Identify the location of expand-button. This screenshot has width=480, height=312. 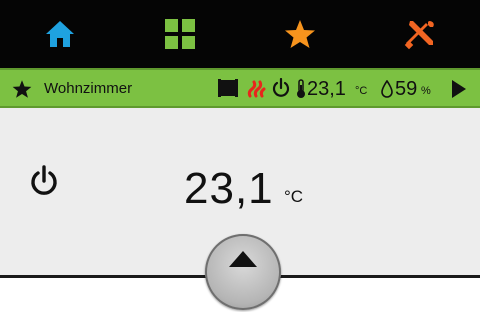
(243, 272).